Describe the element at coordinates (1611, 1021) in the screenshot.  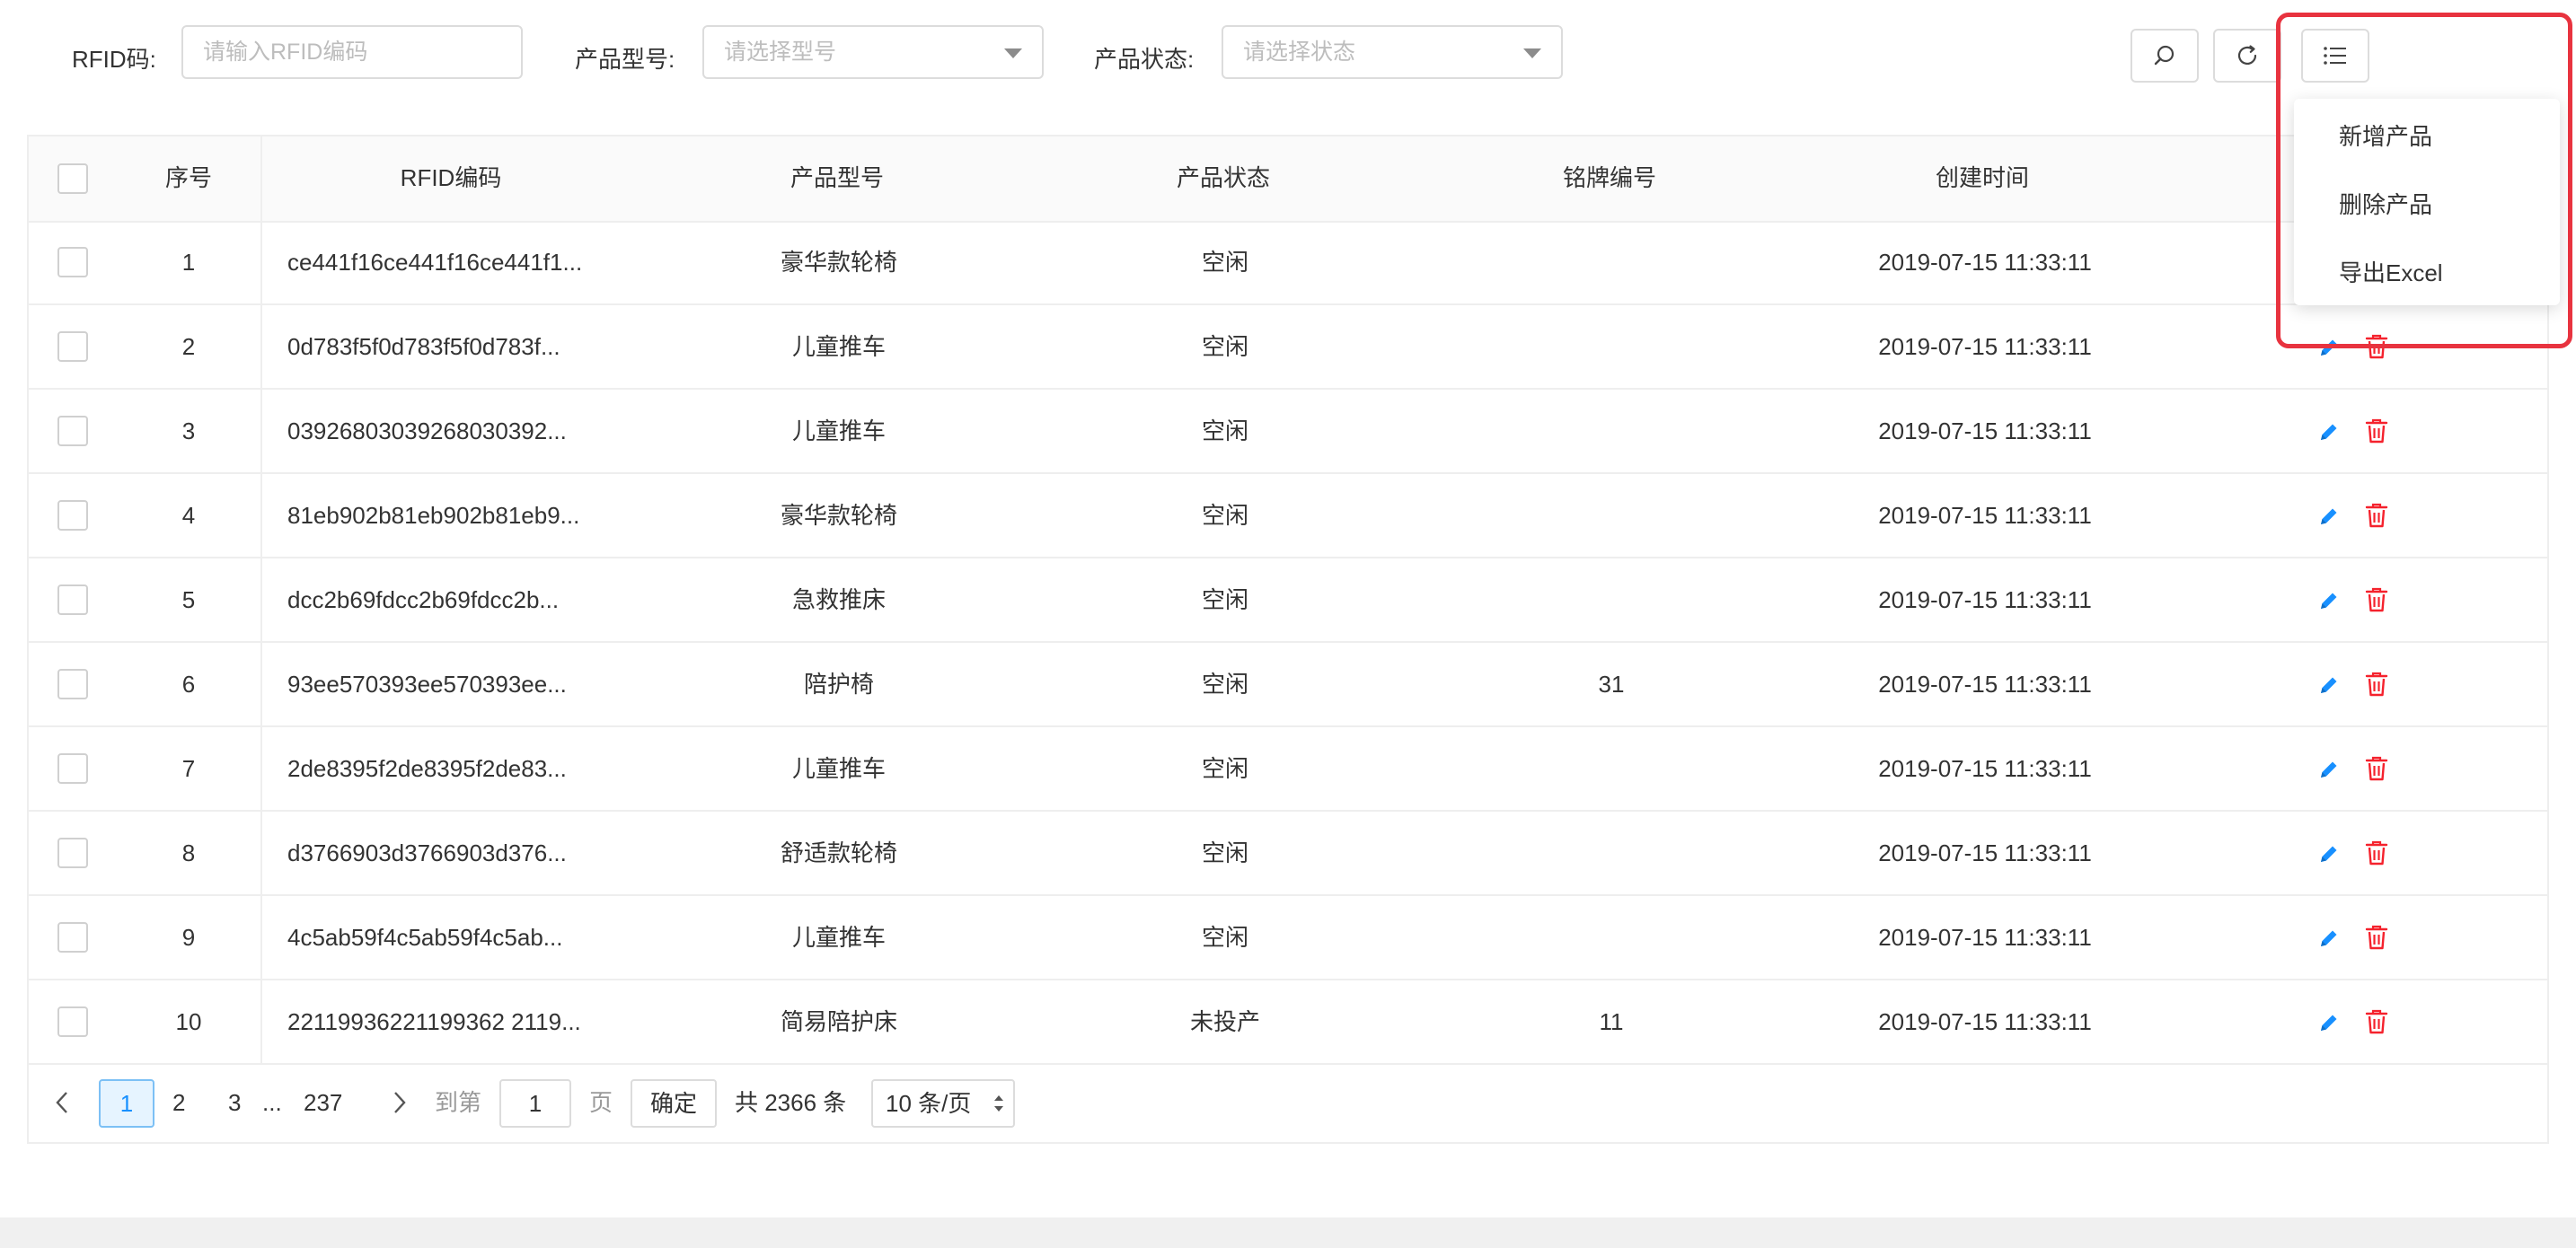
I see `cell-nameplate: 11` at that location.